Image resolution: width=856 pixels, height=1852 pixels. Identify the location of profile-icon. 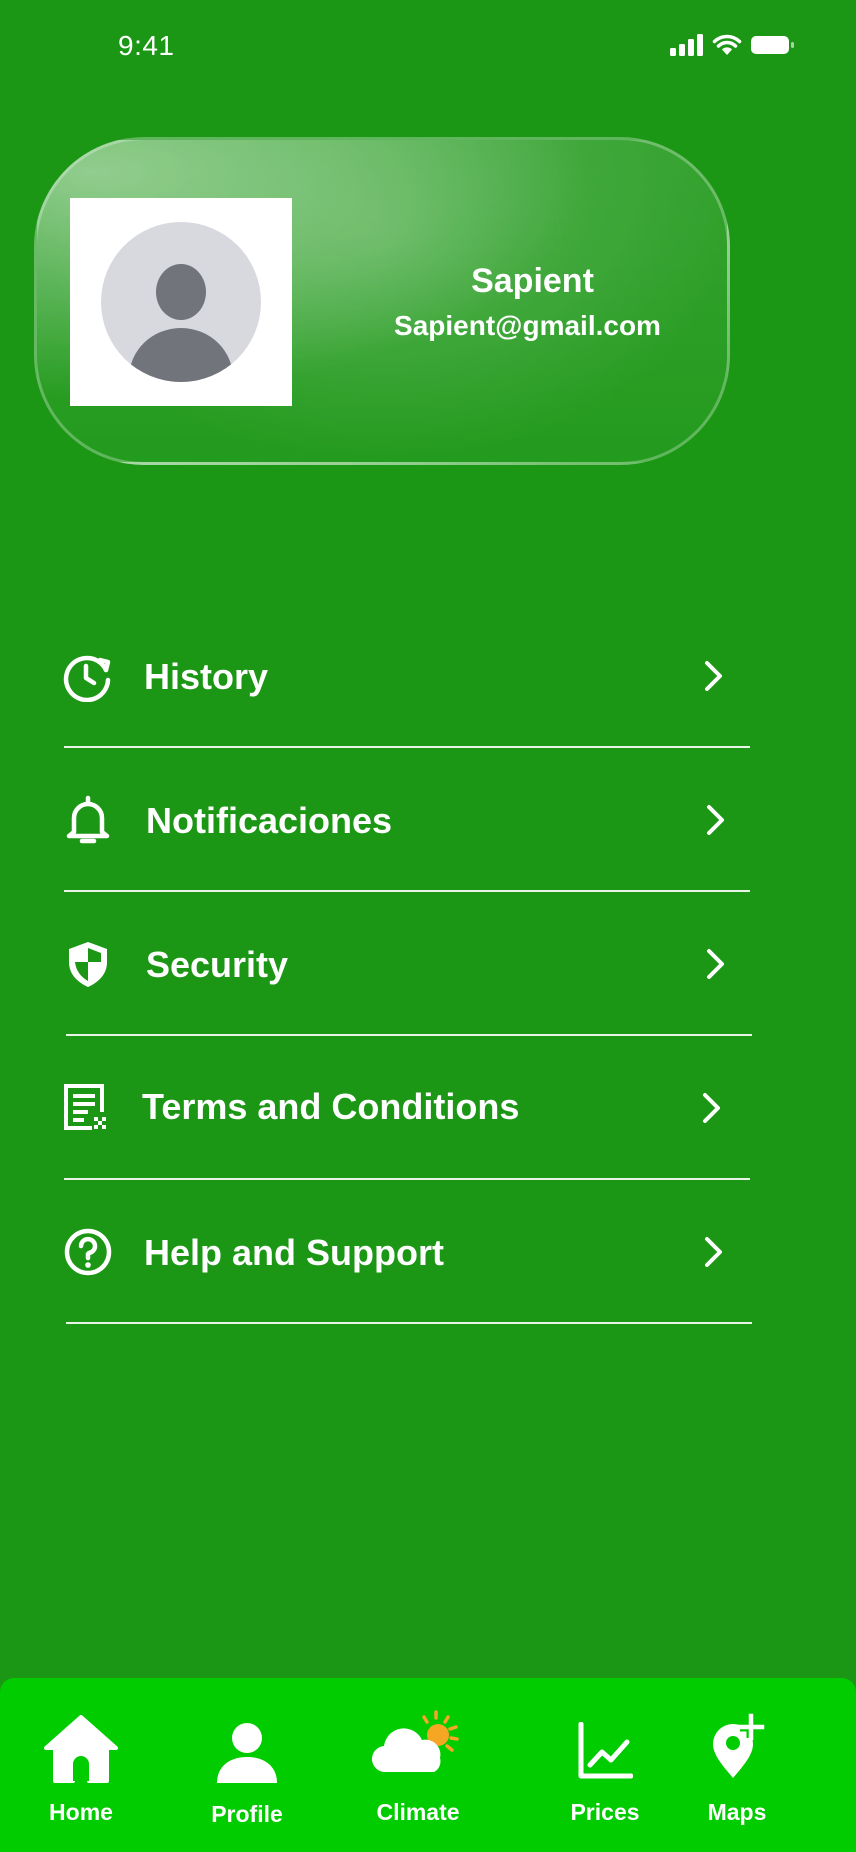
(247, 1753).